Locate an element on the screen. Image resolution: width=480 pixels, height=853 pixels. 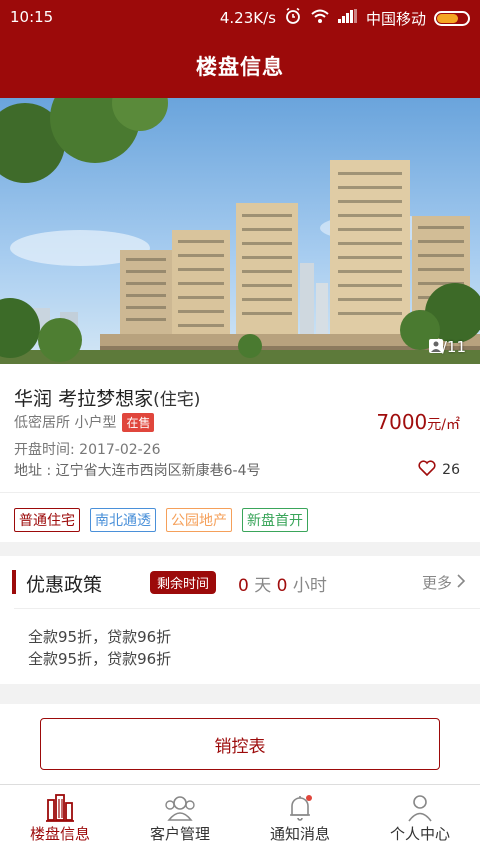
more-label: 更多 is located at coordinates (436, 583).